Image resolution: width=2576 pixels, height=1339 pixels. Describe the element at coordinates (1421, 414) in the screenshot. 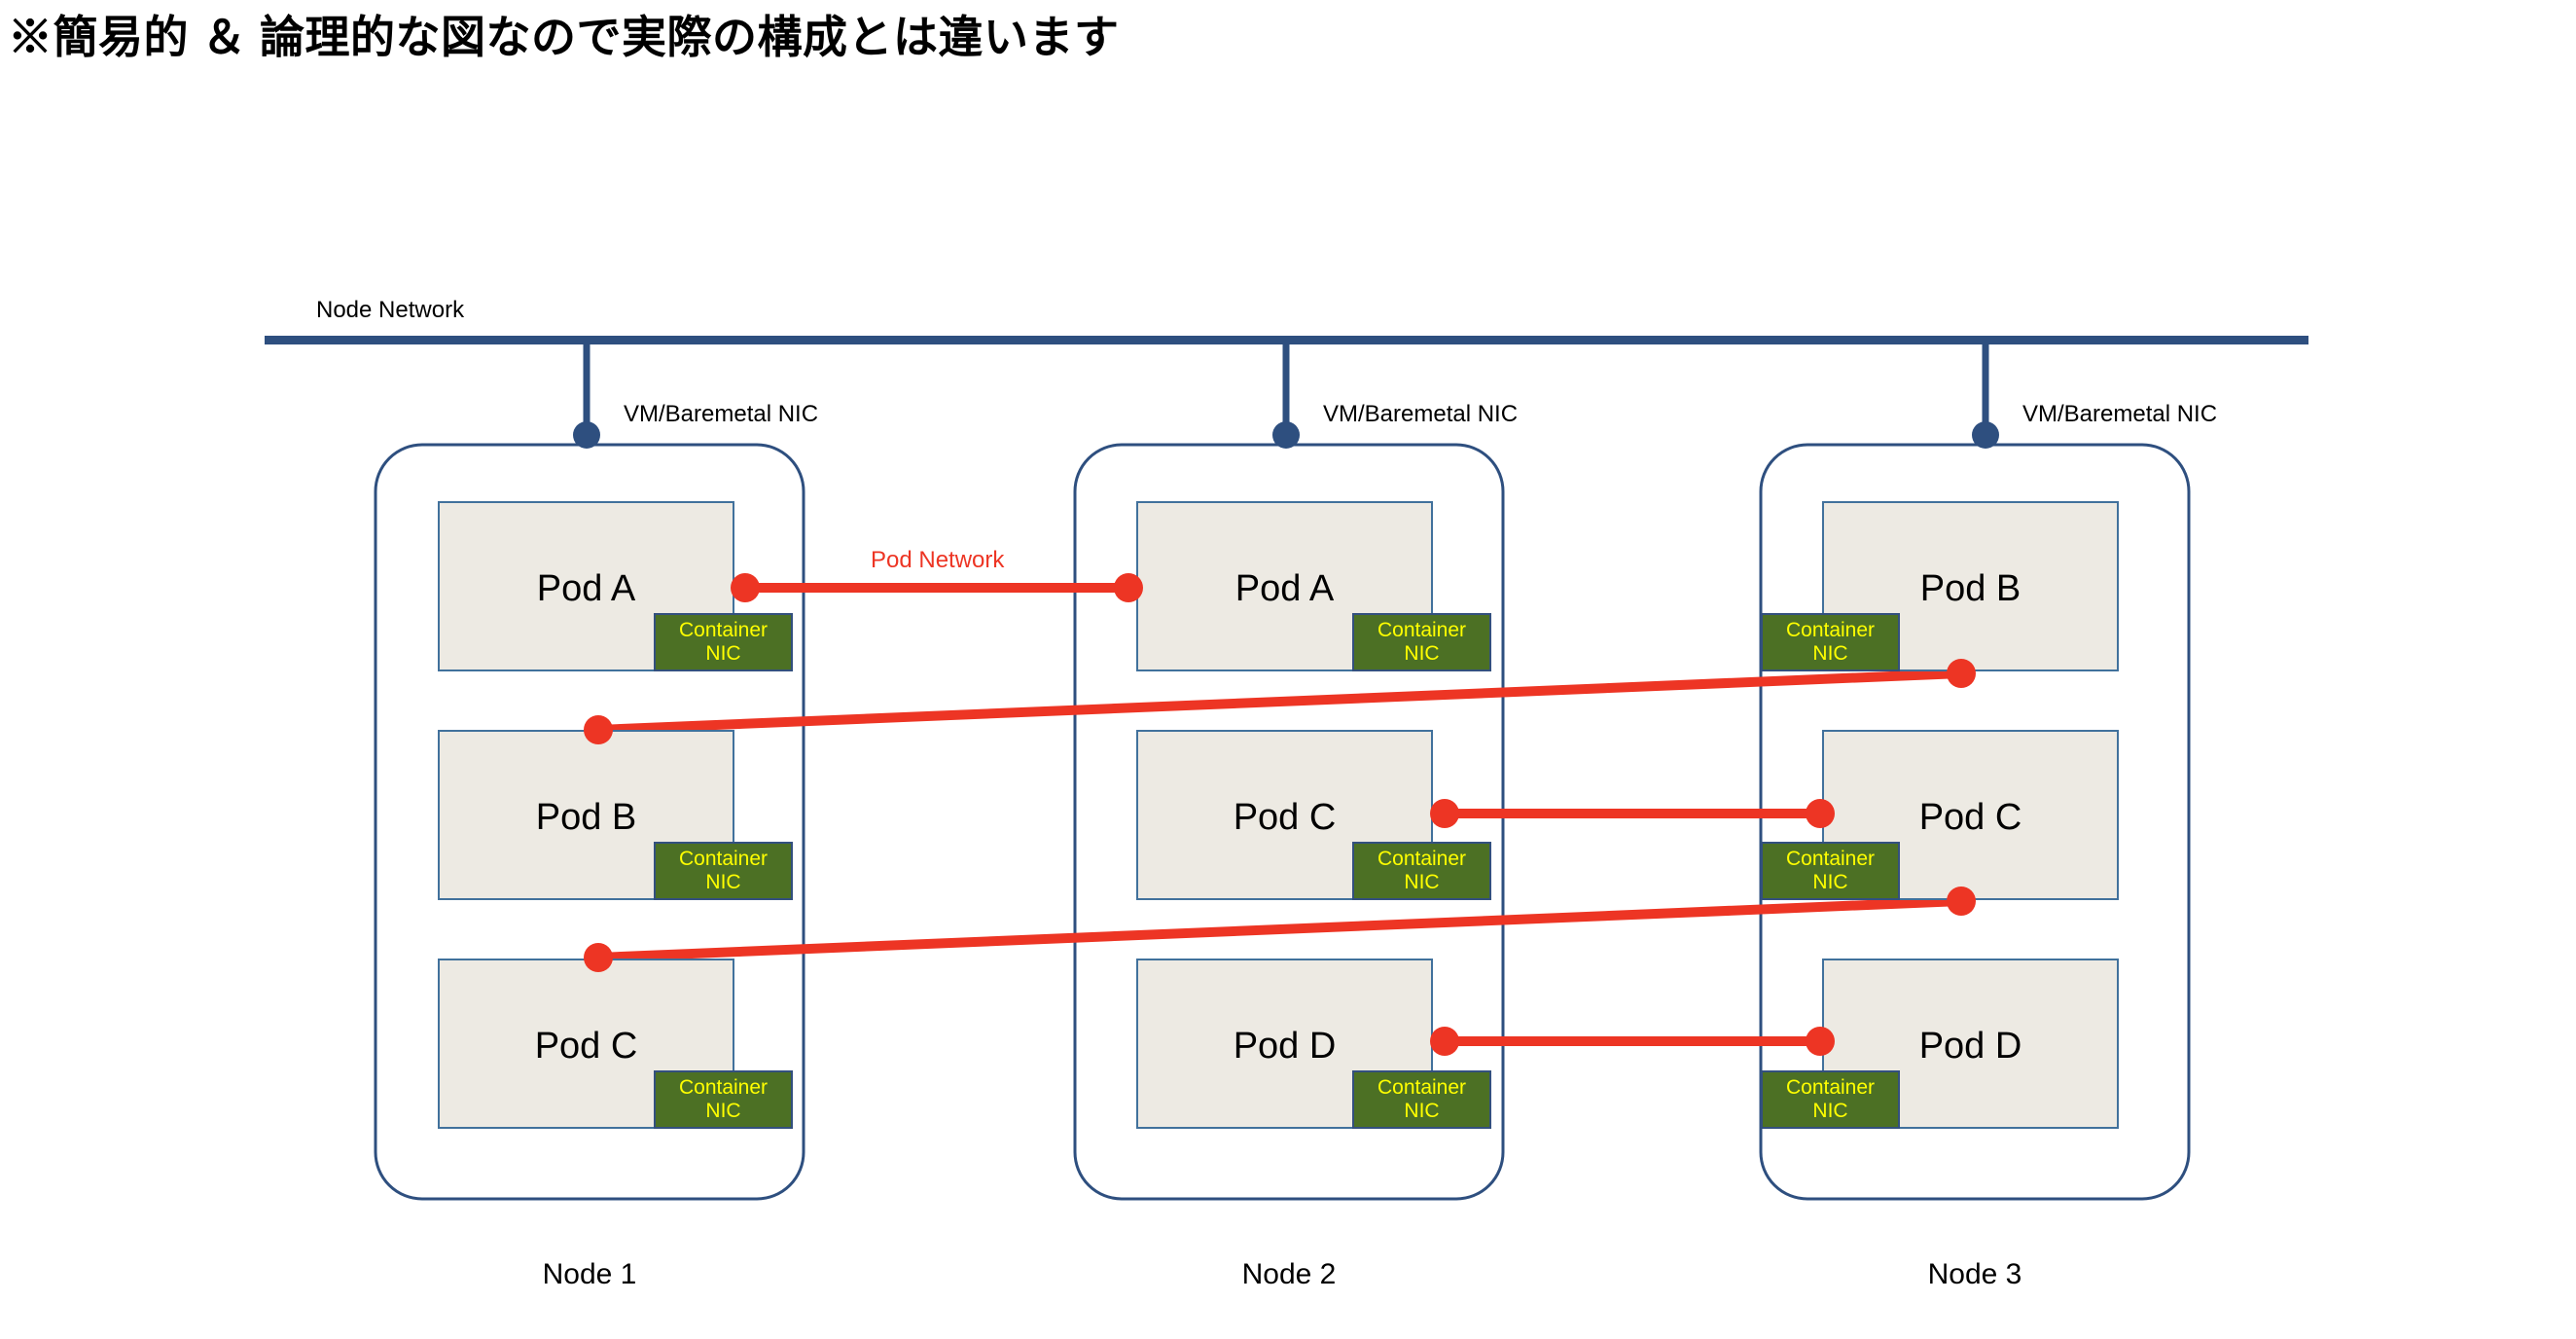

I see `vm-nic-label-2: VM/Baremetal NIC` at that location.